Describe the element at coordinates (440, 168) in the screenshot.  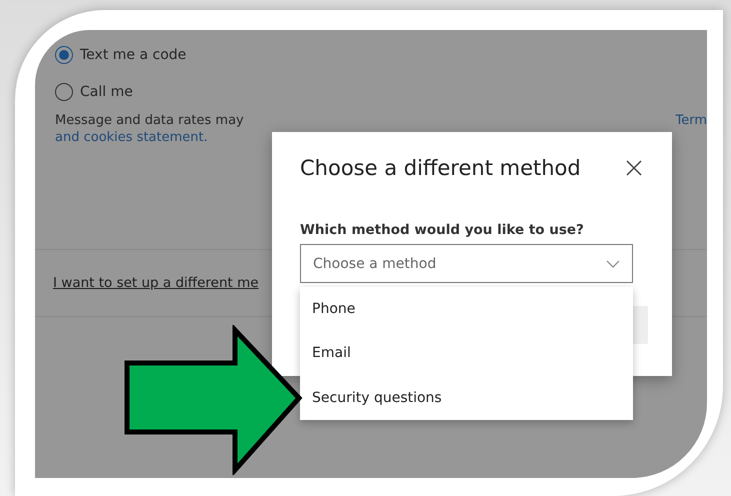
I see `dialog-title: Choose a different method` at that location.